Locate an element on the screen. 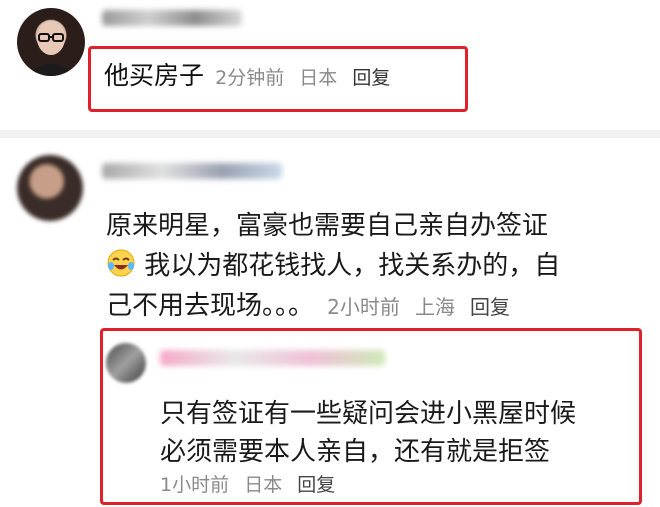  divider is located at coordinates (330, 134).